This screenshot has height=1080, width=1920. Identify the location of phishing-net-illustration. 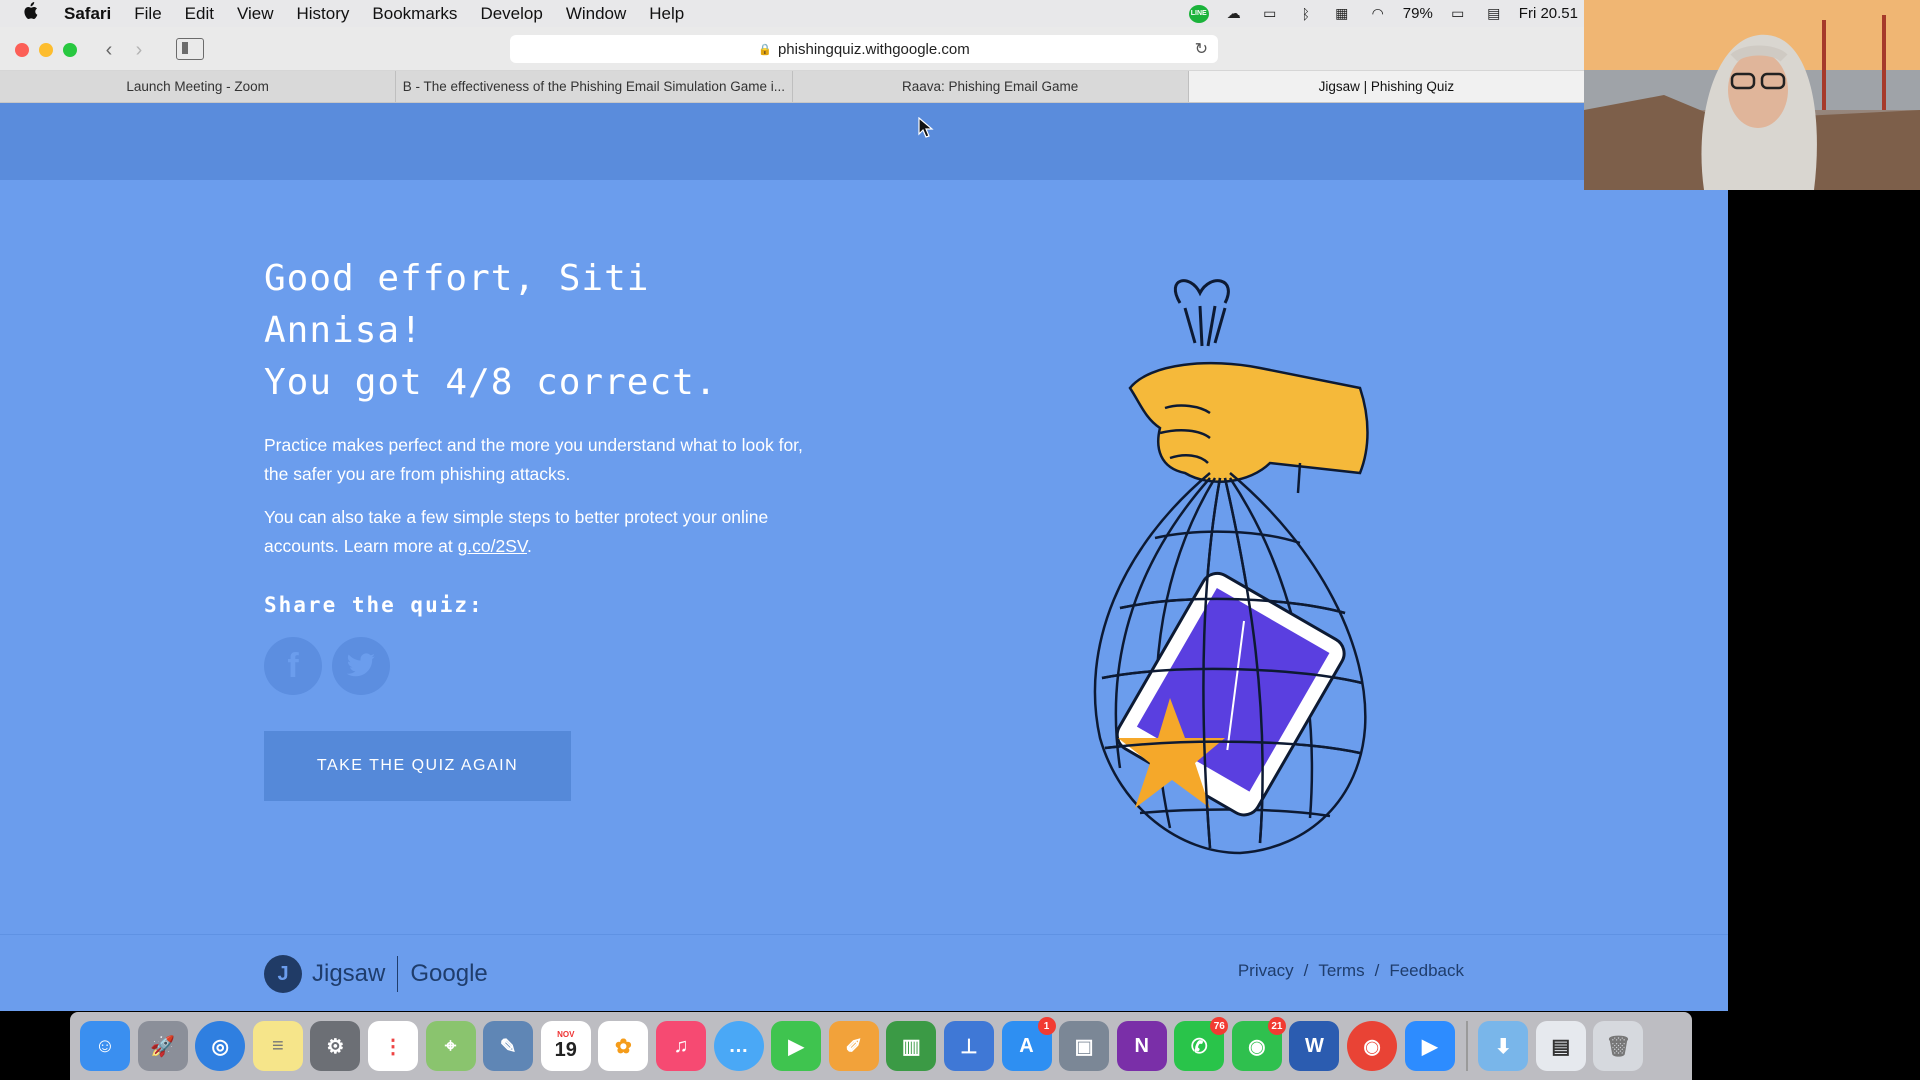
(1231, 567).